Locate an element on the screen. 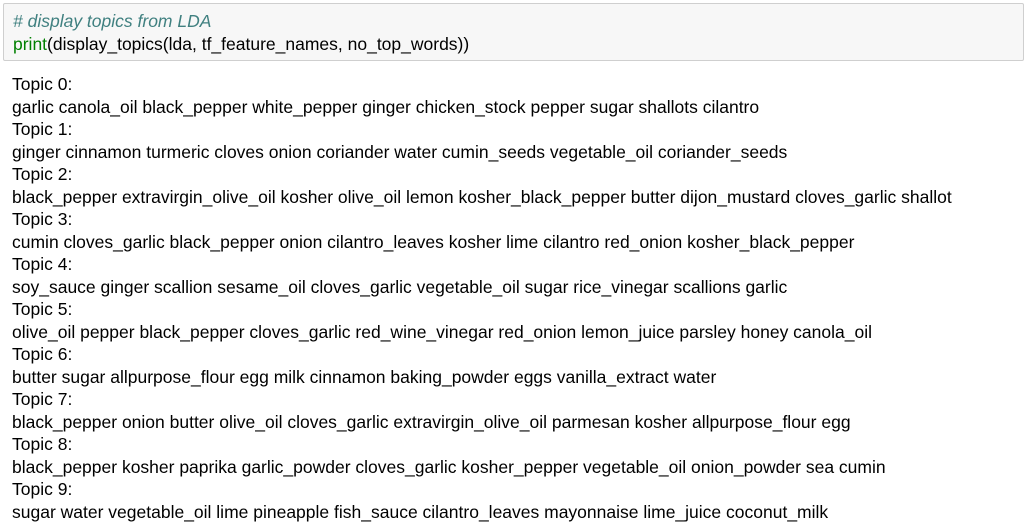 This screenshot has width=1025, height=525. topic-header: Topic 2: is located at coordinates (42, 174).